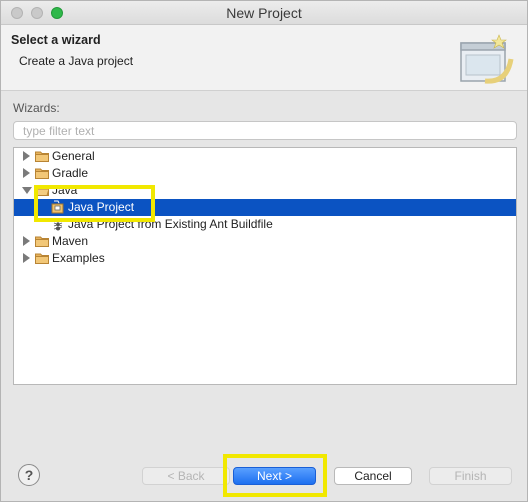 The width and height of the screenshot is (528, 502). What do you see at coordinates (73, 156) in the screenshot?
I see `tree-item-label: General` at bounding box center [73, 156].